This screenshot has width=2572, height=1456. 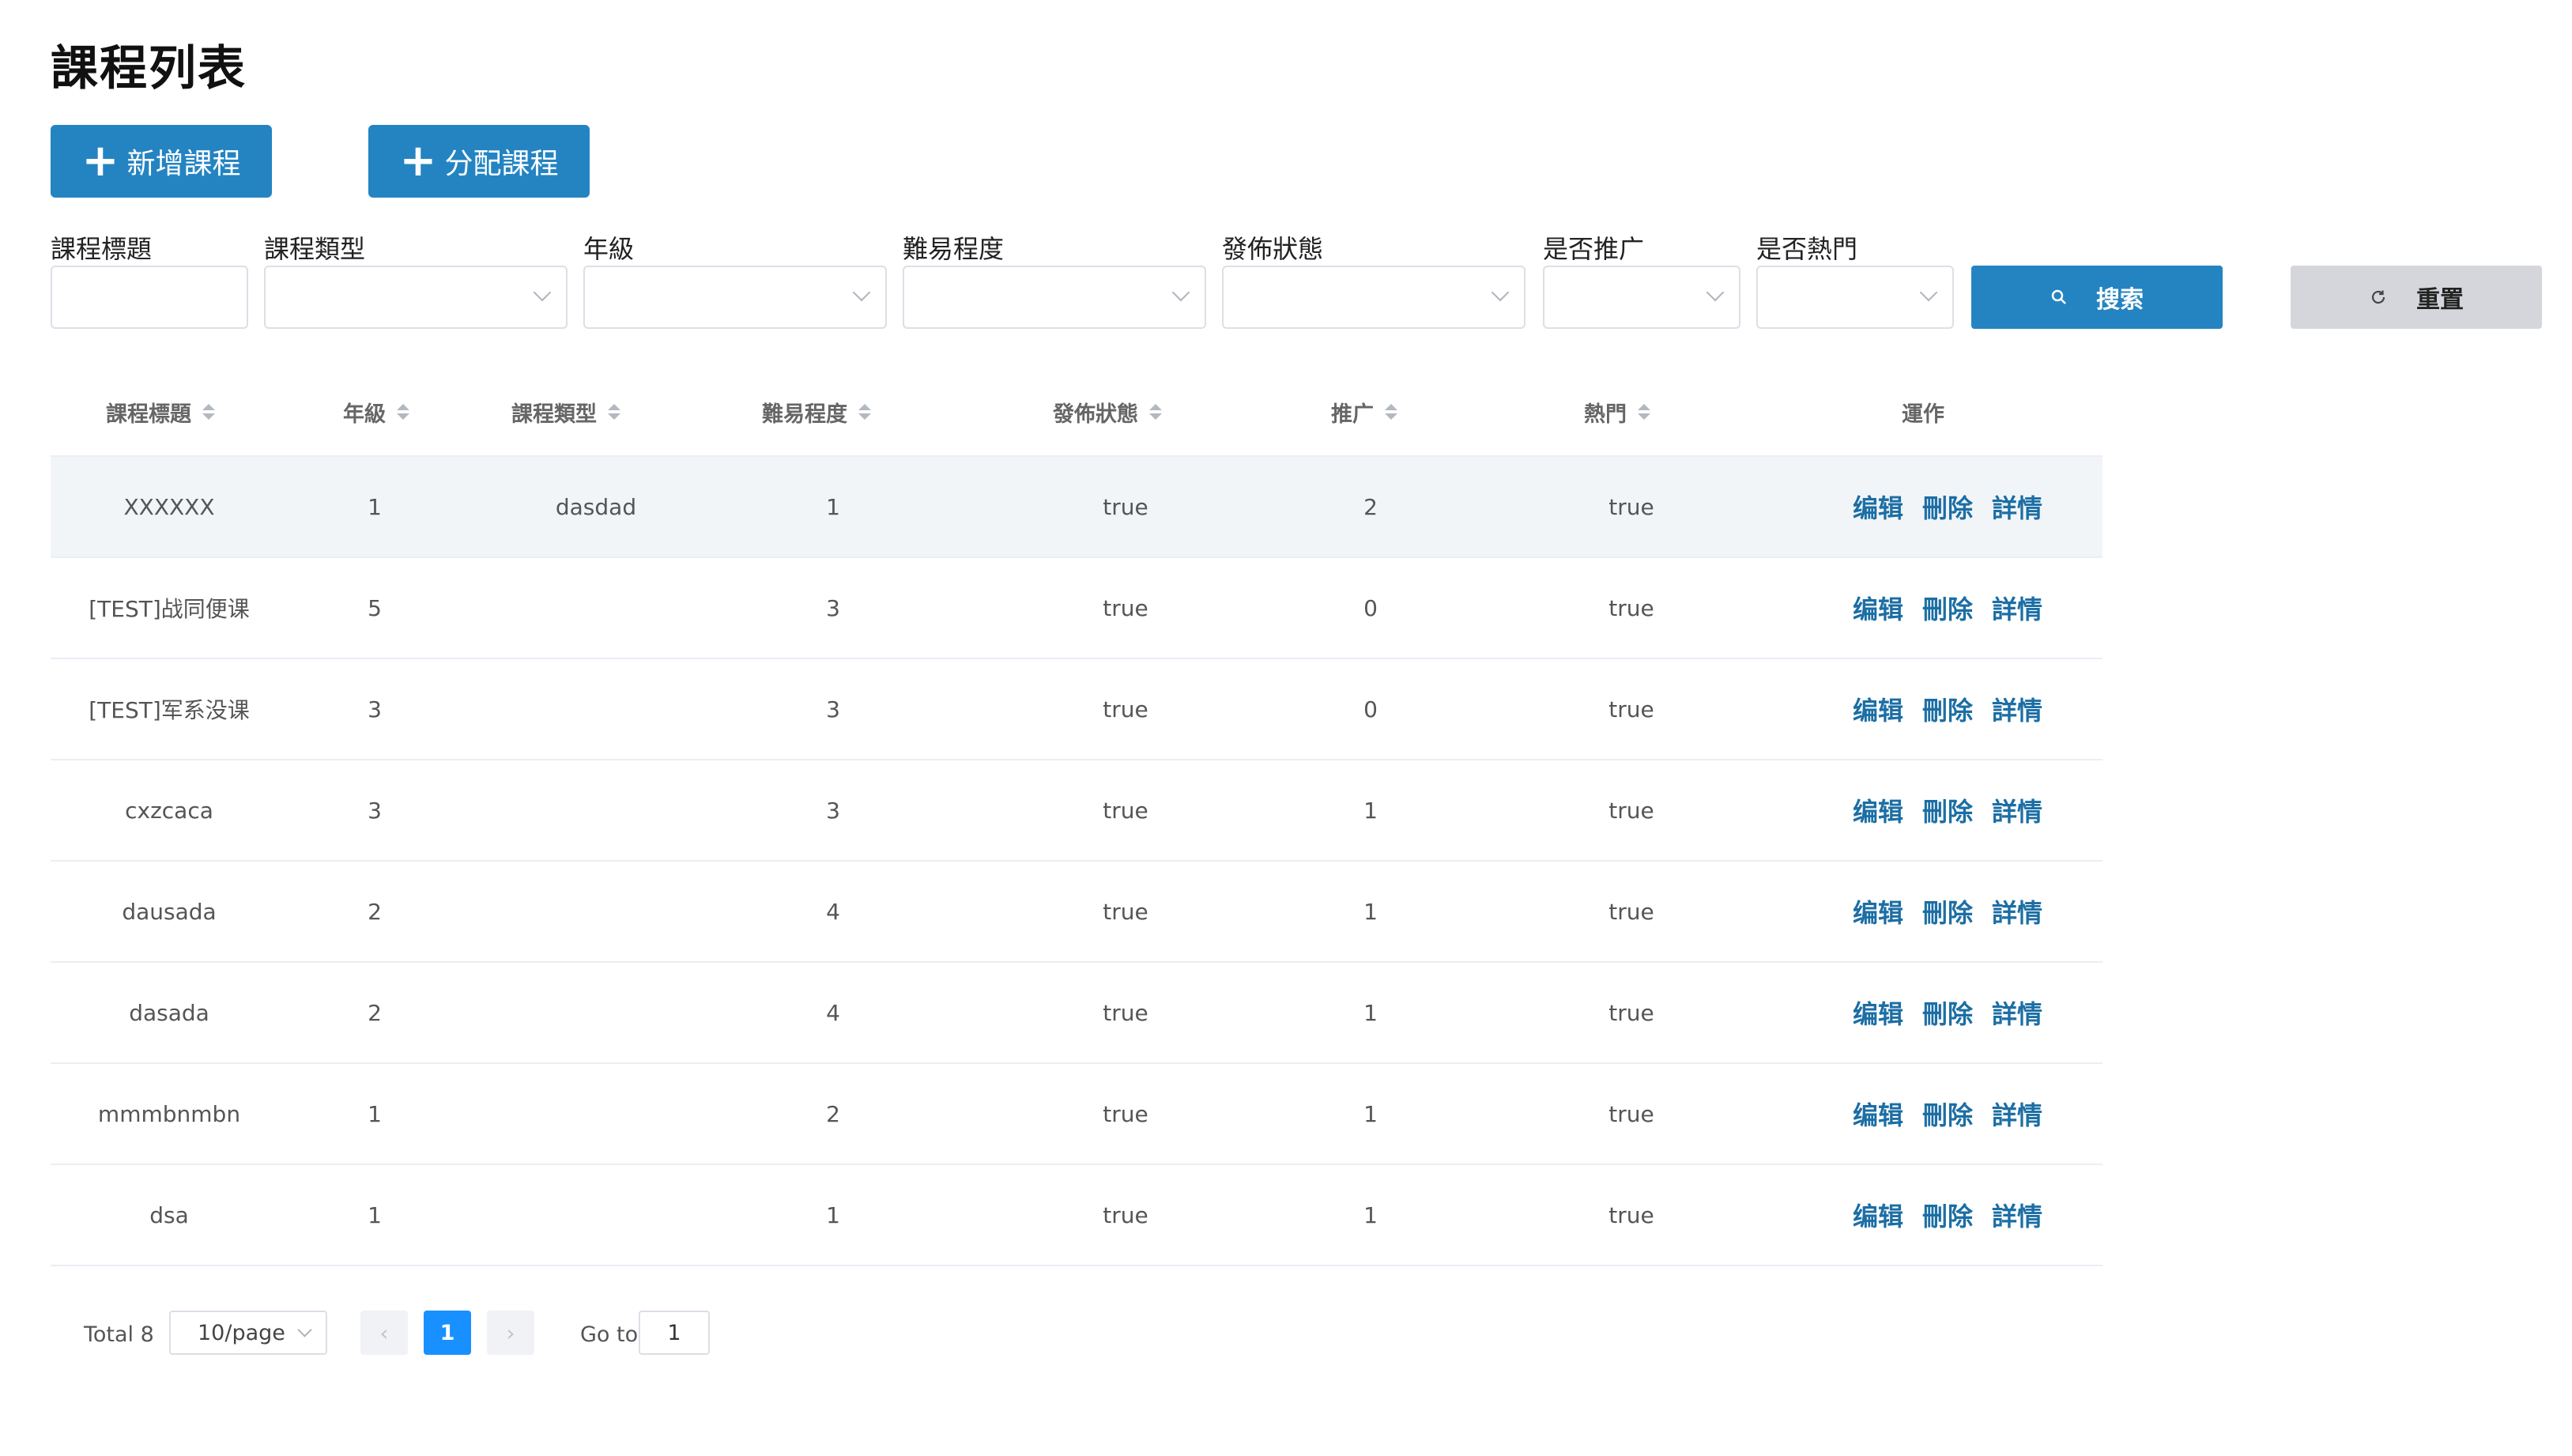 I want to click on table-header: 課程標題 年級 課程類型 難易程度 發佈狀態 推广 熱門 運作, so click(x=1076, y=412).